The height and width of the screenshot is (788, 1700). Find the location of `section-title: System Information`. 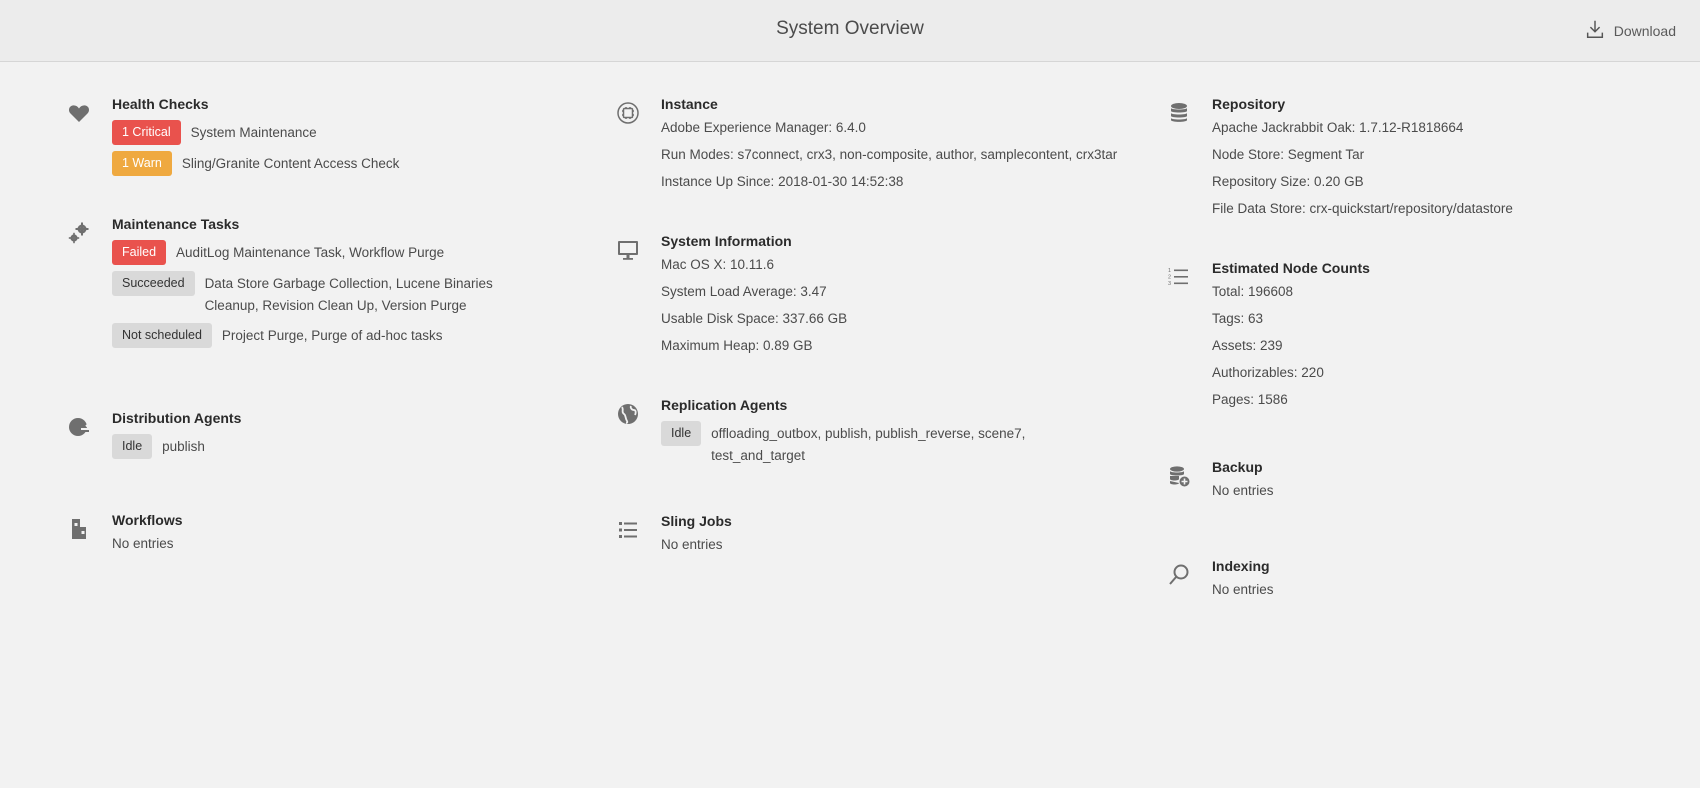

section-title: System Information is located at coordinates (726, 241).